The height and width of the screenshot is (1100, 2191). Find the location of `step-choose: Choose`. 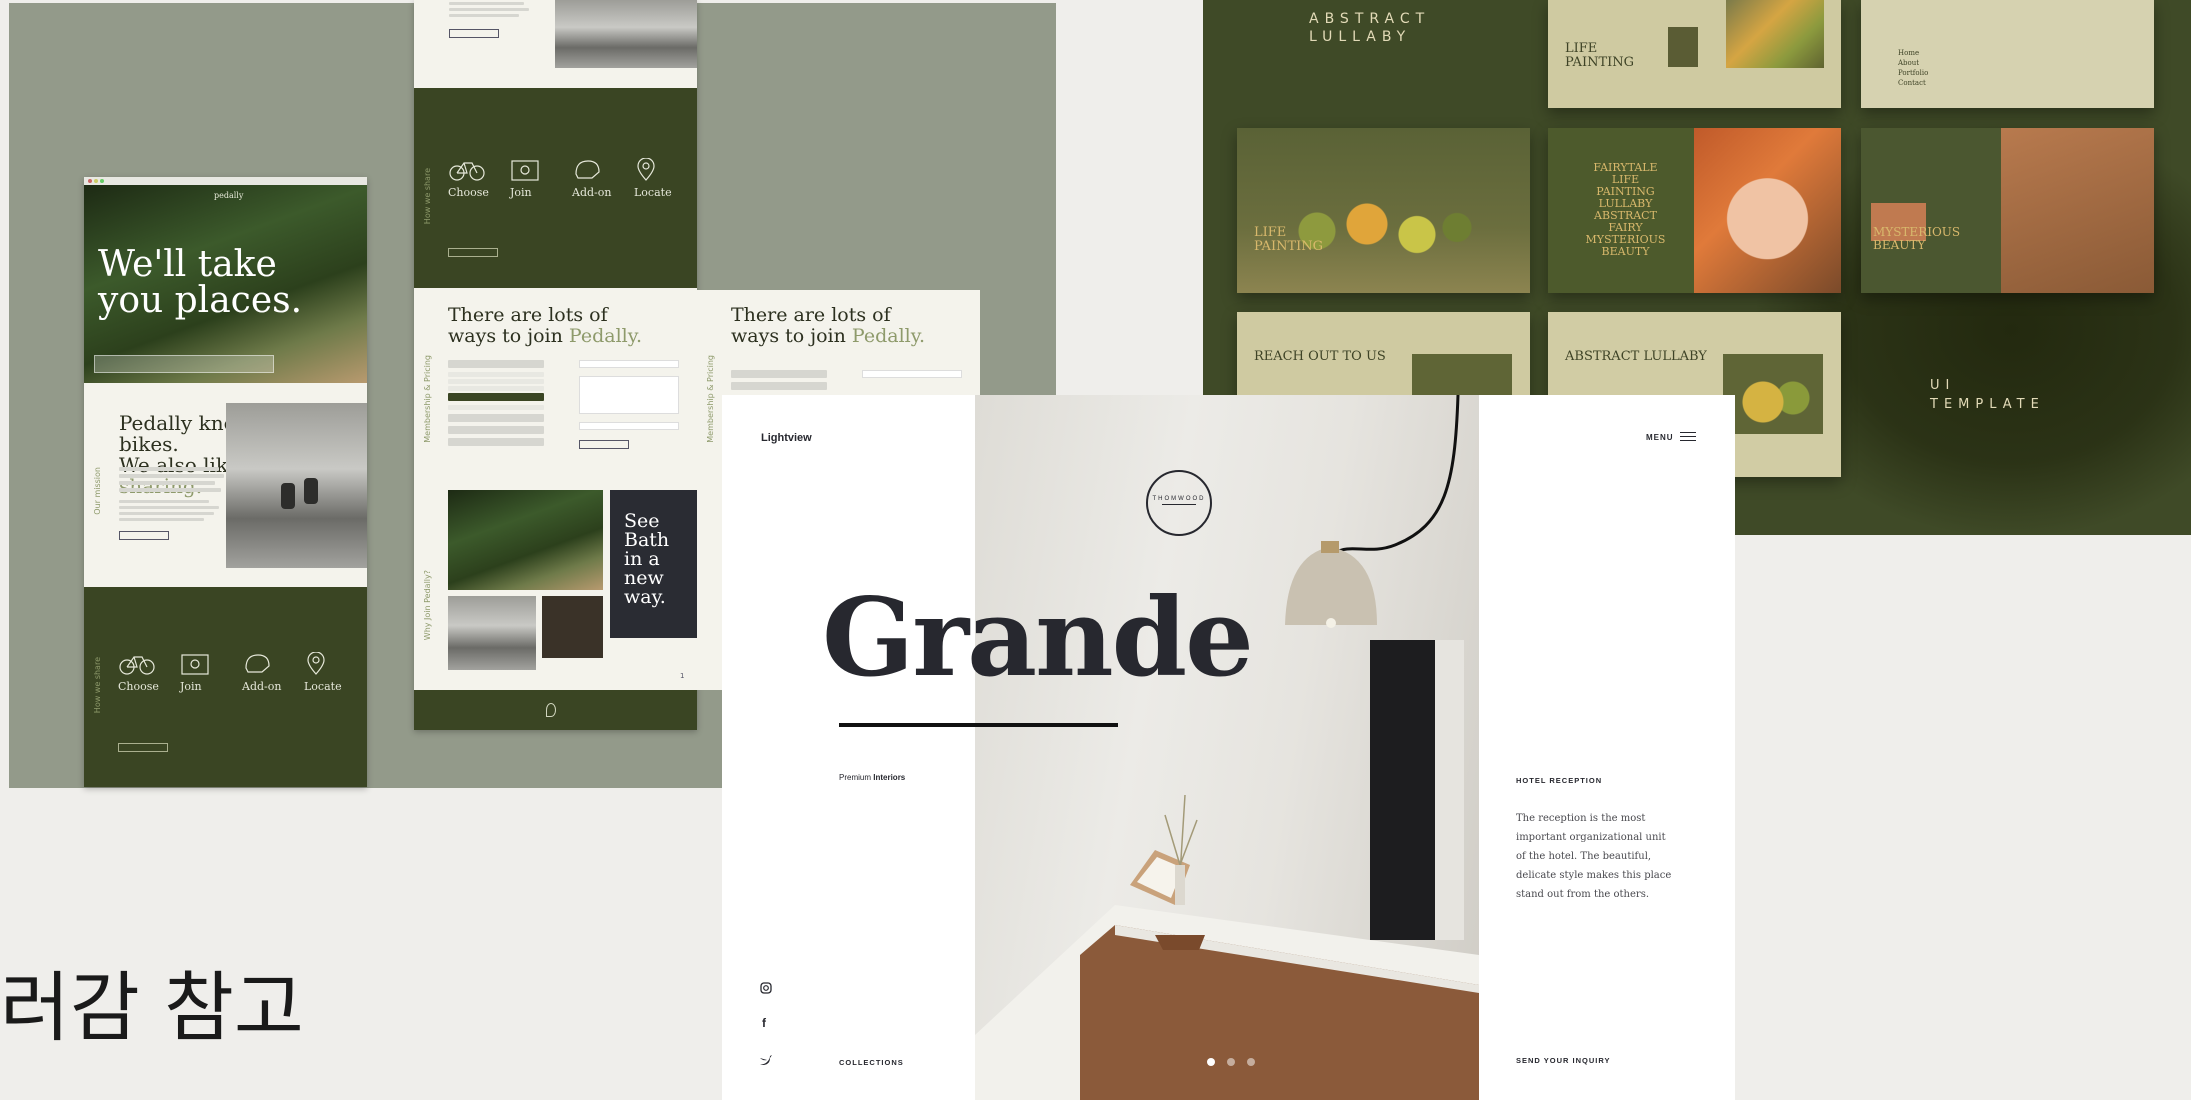

step-choose: Choose is located at coordinates (139, 672).